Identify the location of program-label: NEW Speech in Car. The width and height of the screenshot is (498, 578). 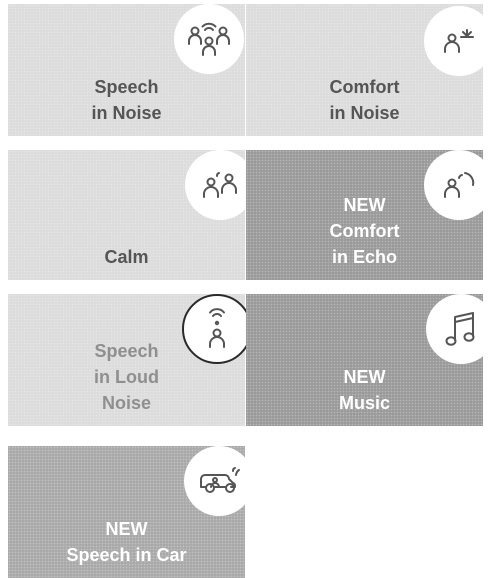
(126, 542).